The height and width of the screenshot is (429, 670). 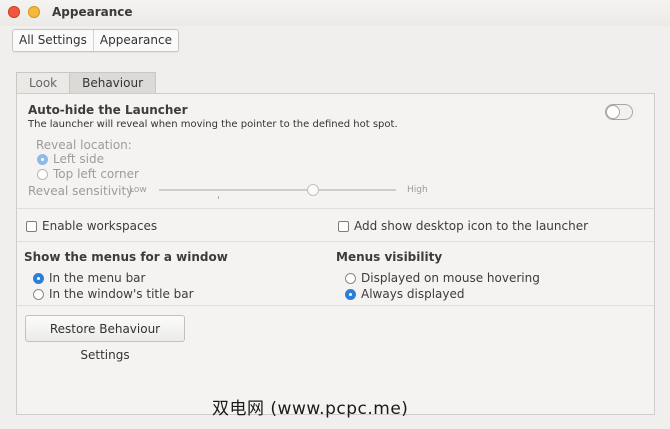 I want to click on reveal-sensitivity-label: Reveal sensitivity, so click(x=81, y=191).